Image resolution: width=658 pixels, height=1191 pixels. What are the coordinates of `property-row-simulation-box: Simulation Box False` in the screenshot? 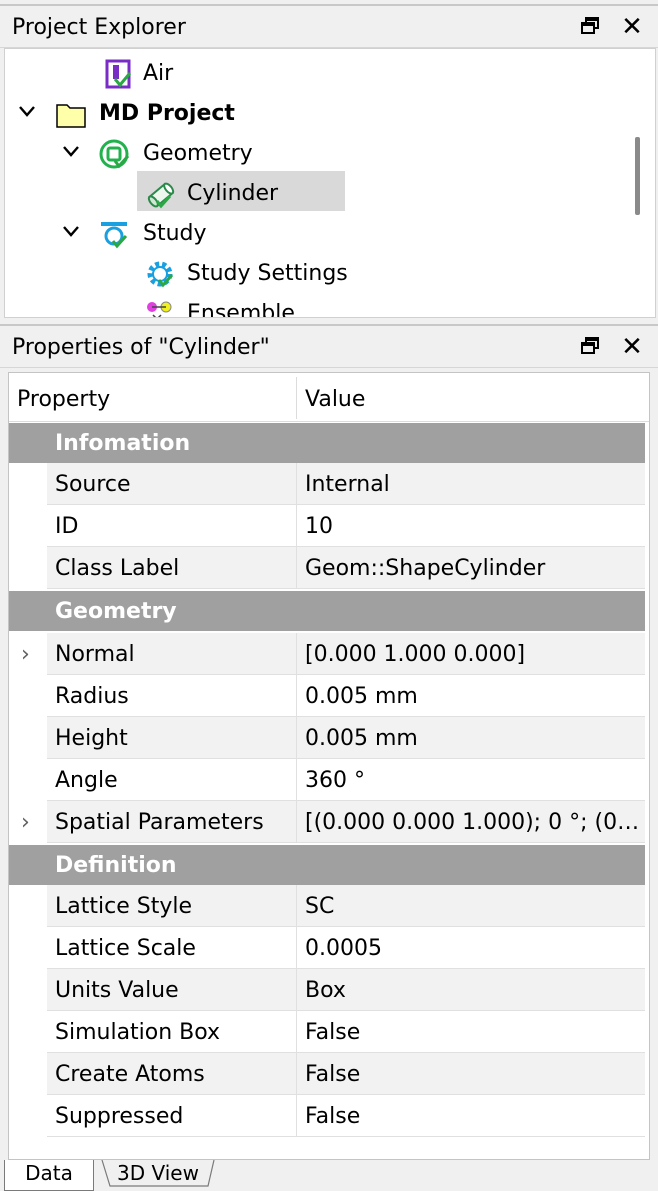 It's located at (346, 1032).